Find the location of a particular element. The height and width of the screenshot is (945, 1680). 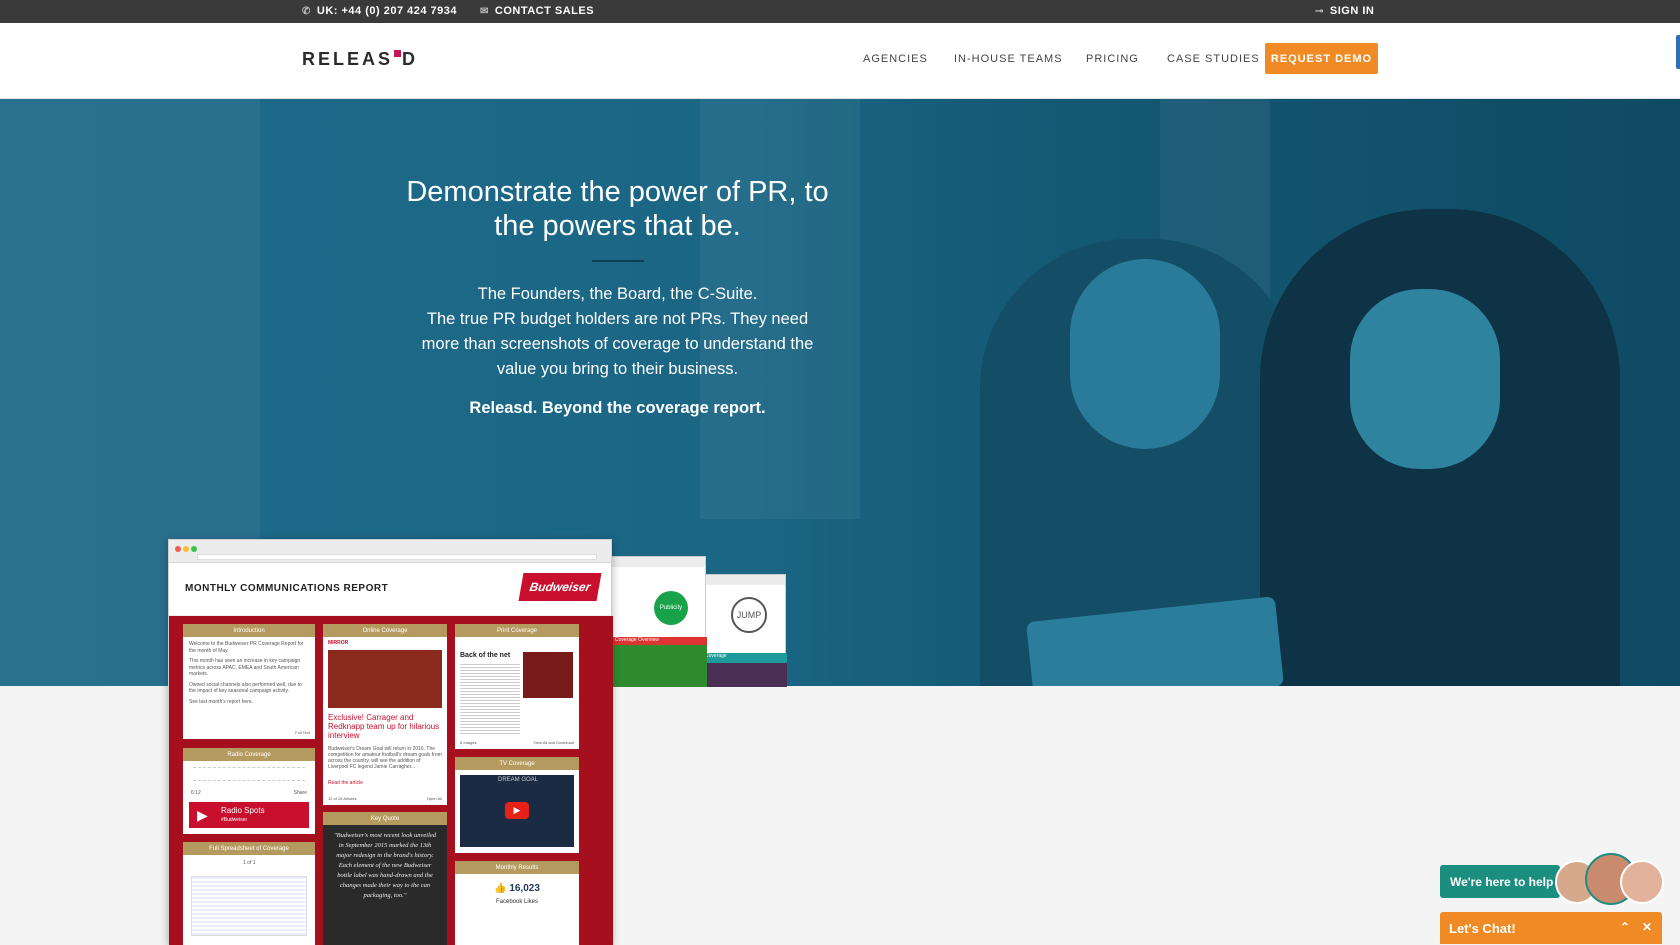

chat-controls: ⌃ ✕ is located at coordinates (1636, 927).